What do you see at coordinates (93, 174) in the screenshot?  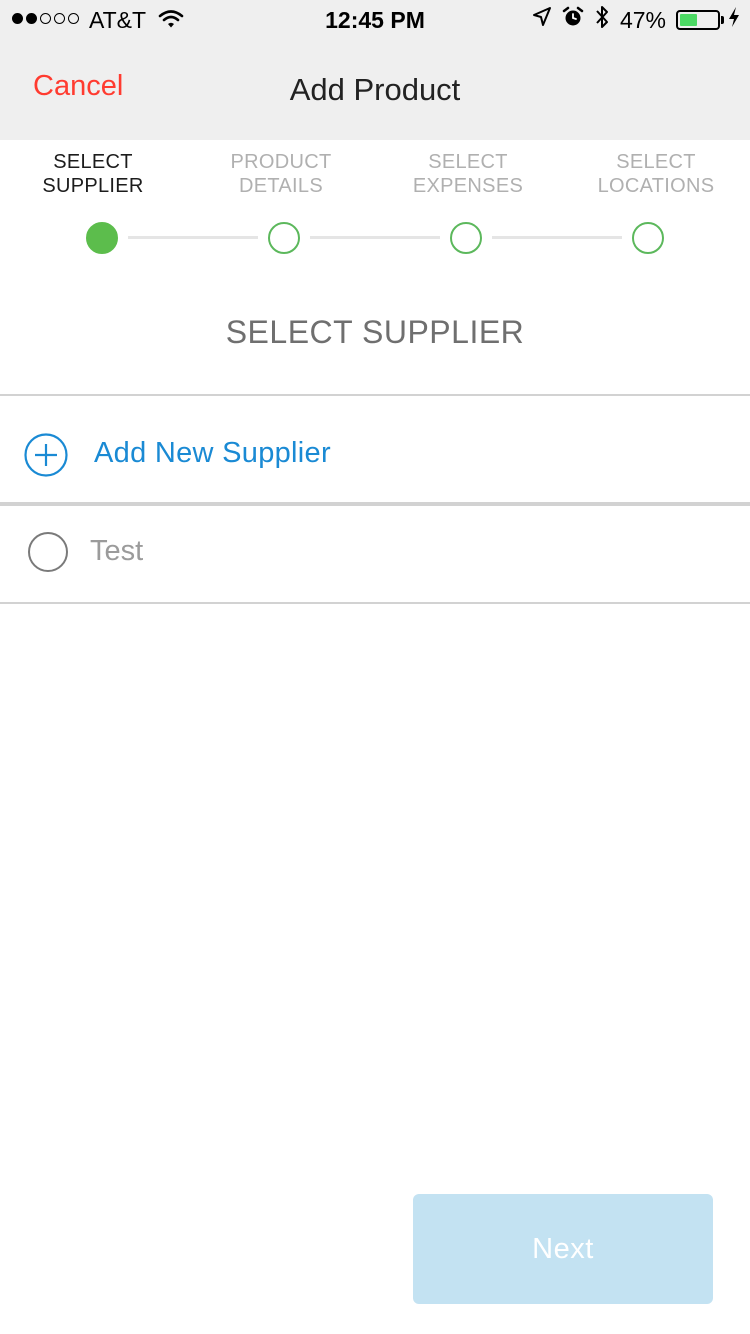 I see `step-label-select-supplier: SELECT SUPPLIER` at bounding box center [93, 174].